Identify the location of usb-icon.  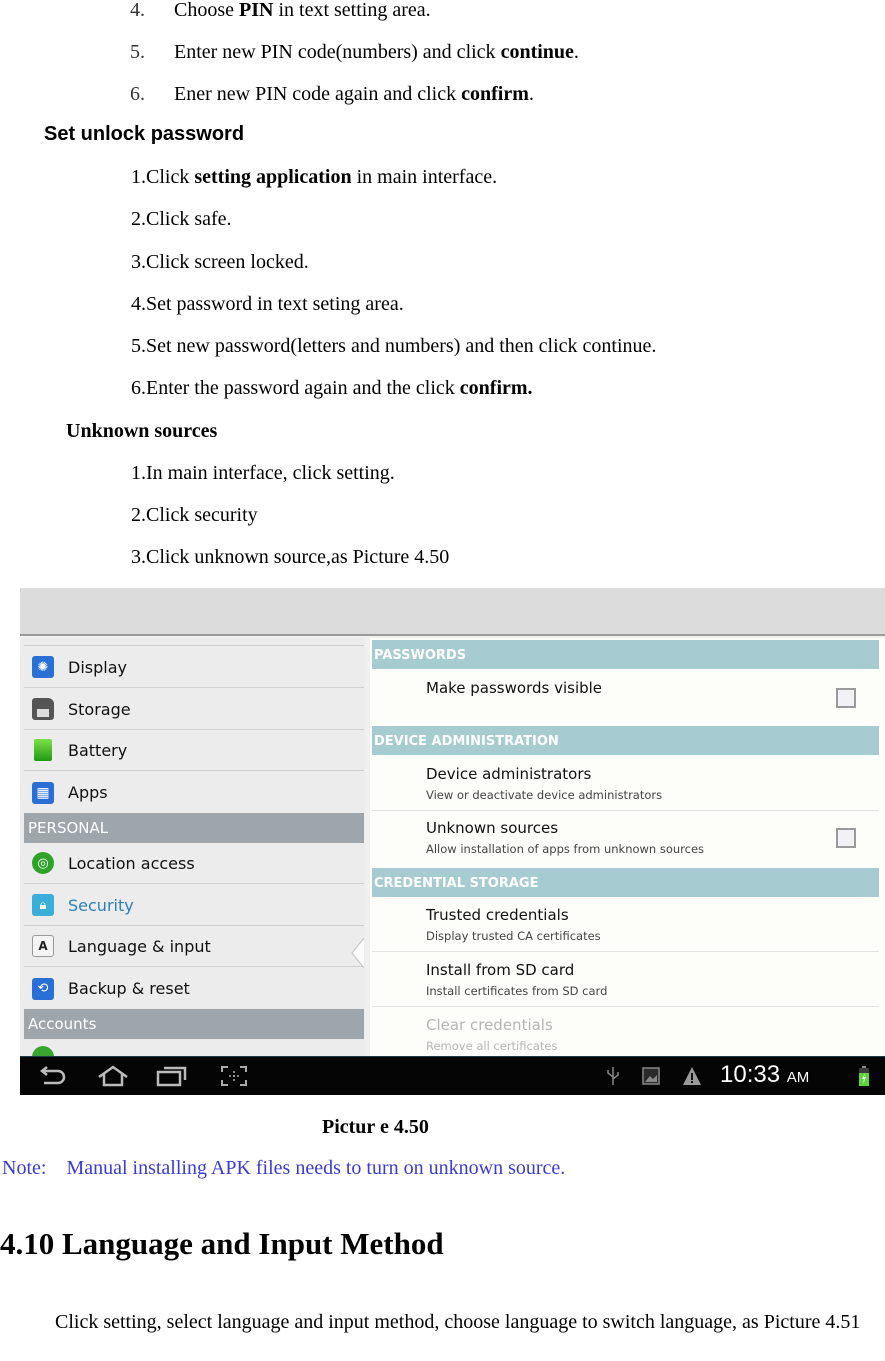
(613, 1076).